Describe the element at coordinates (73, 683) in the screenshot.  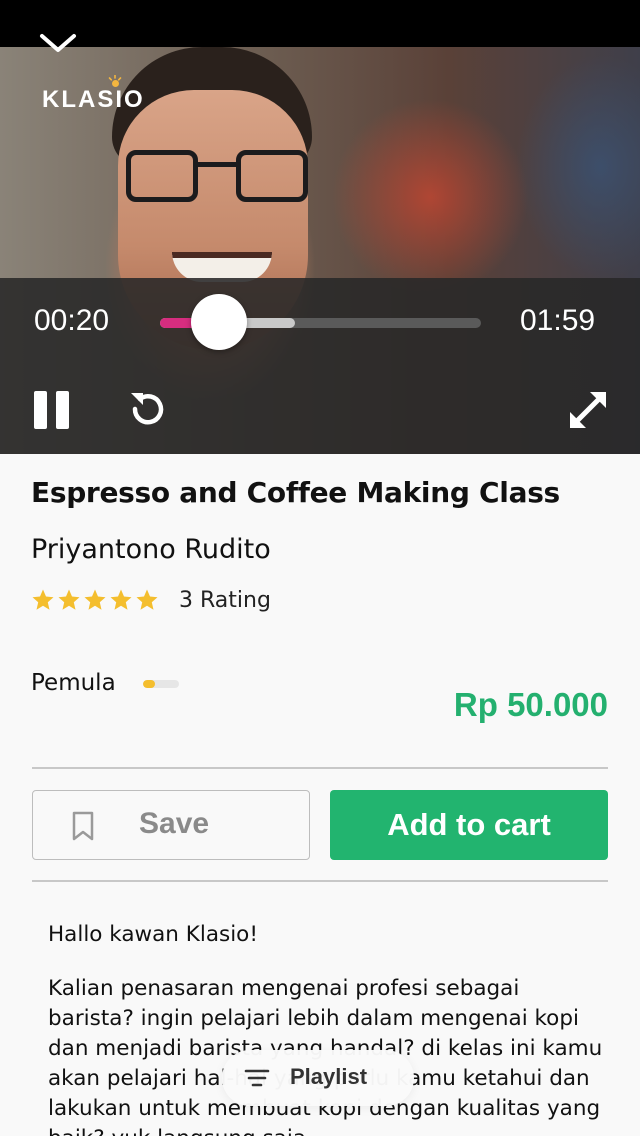
I see `level-label: Pemula` at that location.